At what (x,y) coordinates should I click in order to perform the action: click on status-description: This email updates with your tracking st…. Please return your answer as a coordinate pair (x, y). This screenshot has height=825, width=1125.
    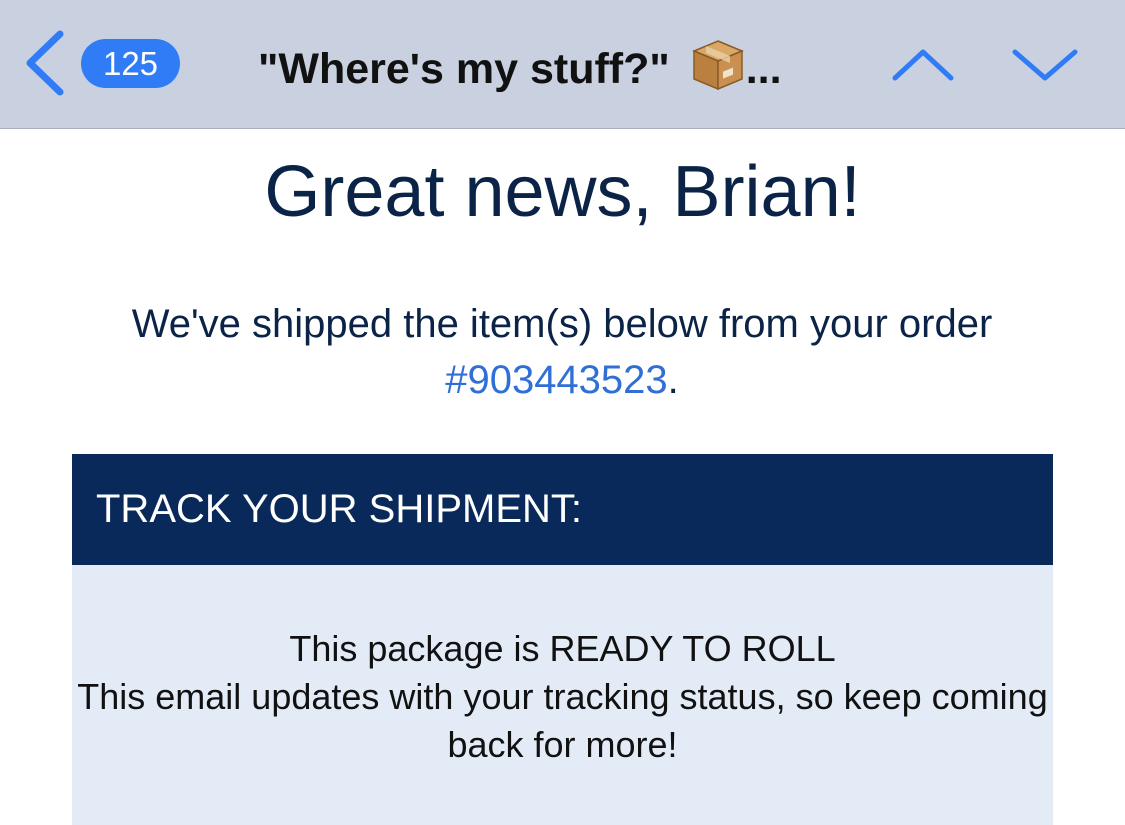
    Looking at the image, I should click on (562, 720).